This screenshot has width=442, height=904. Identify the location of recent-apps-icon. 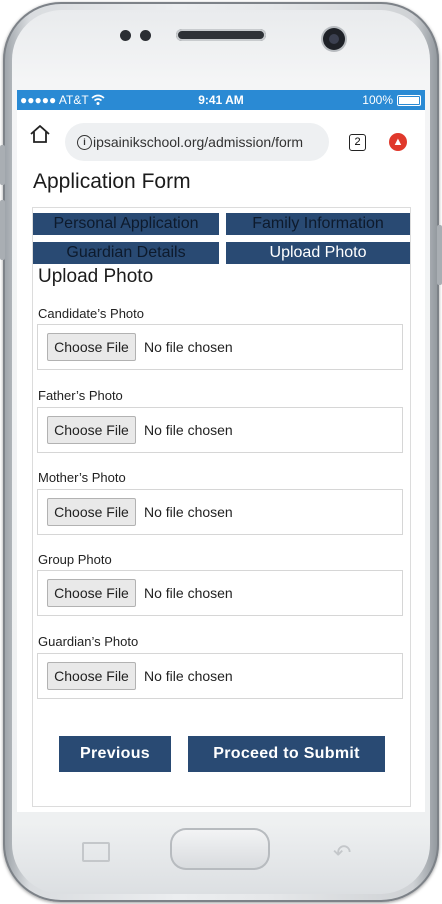
(96, 852).